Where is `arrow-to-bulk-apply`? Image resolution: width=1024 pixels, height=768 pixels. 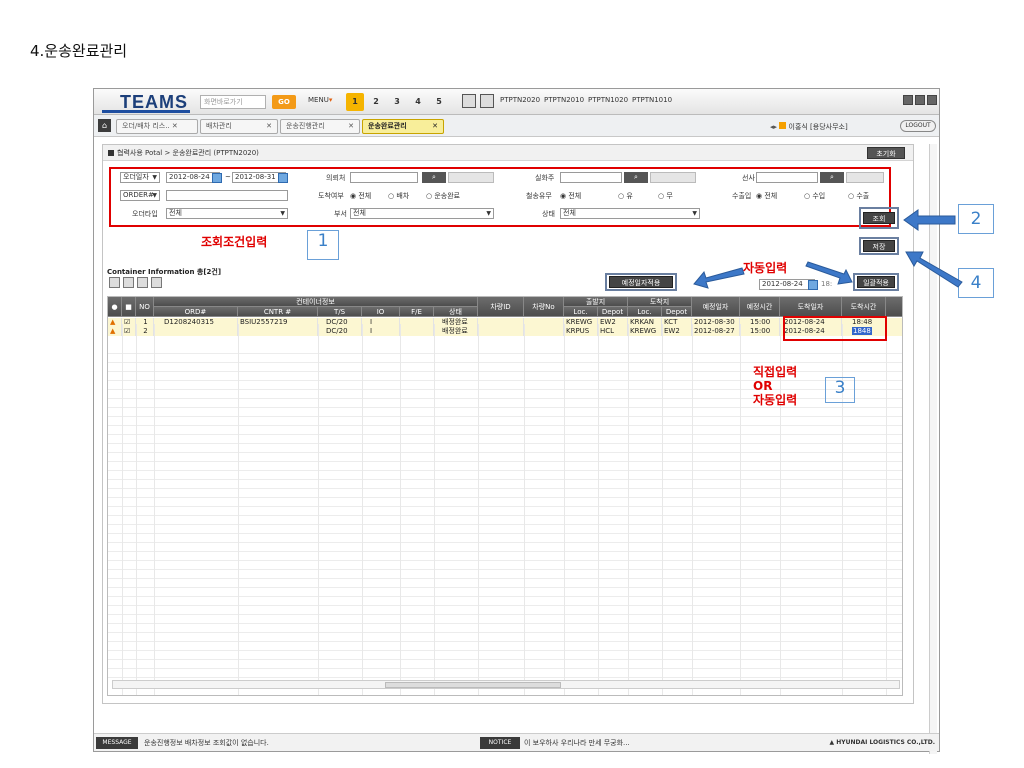
arrow-to-bulk-apply is located at coordinates (934, 269).